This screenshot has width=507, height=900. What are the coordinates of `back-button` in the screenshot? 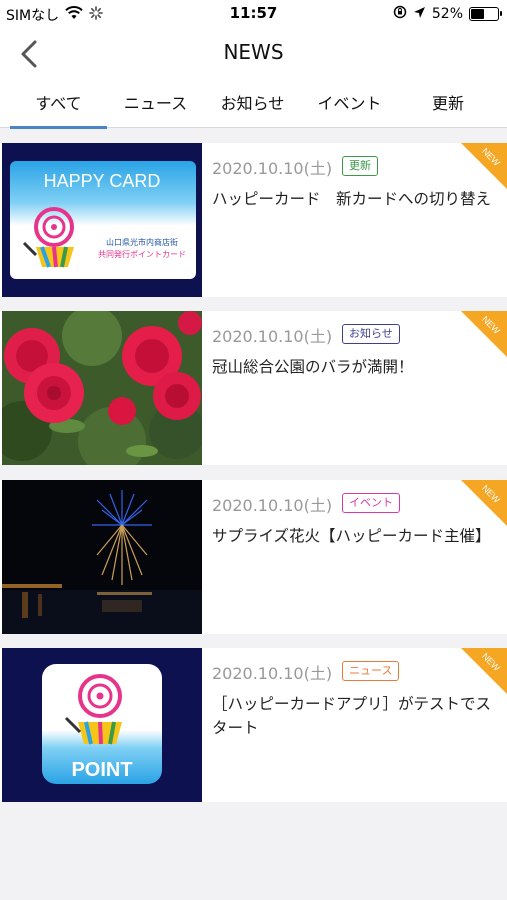 It's located at (30, 54).